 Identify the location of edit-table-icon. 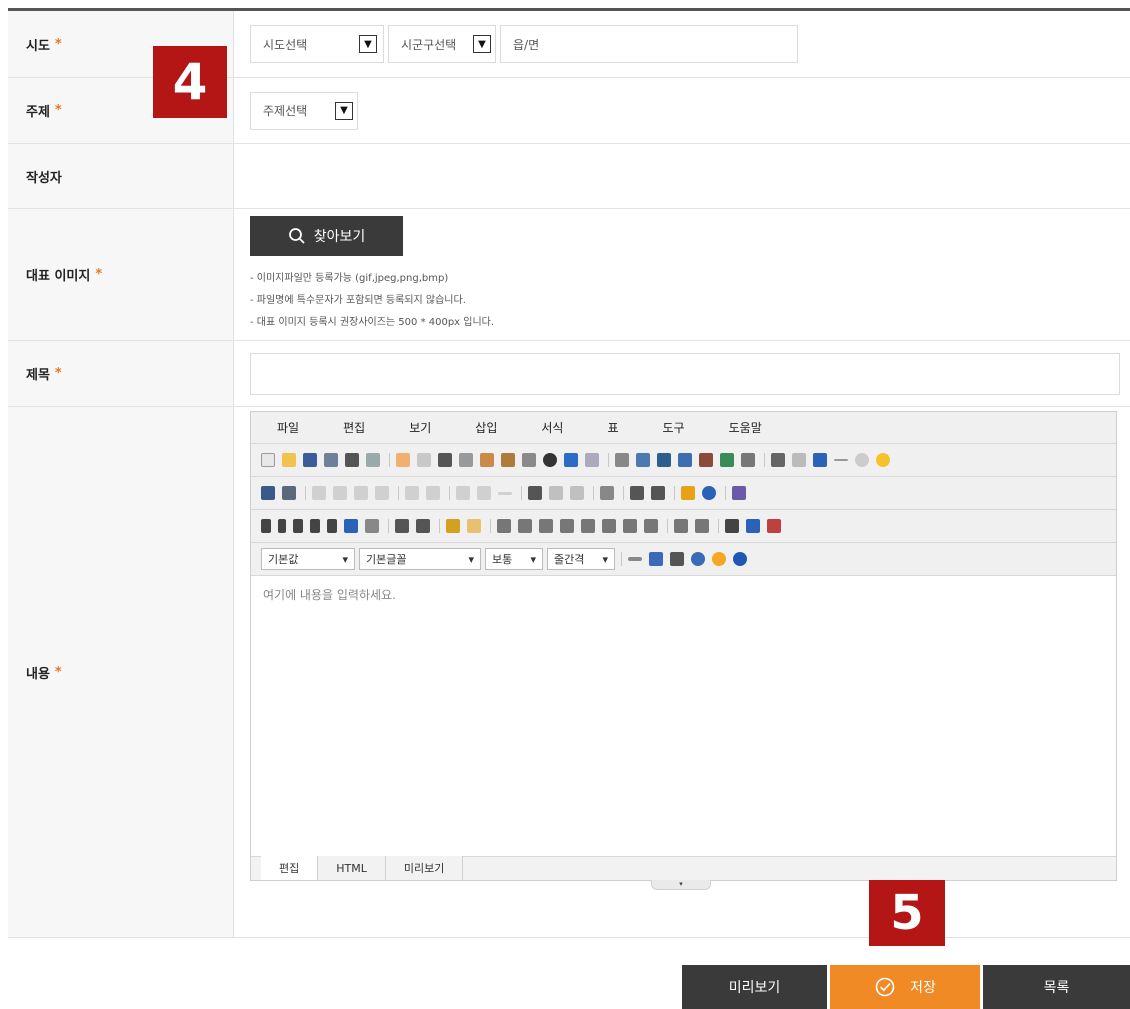
(289, 493).